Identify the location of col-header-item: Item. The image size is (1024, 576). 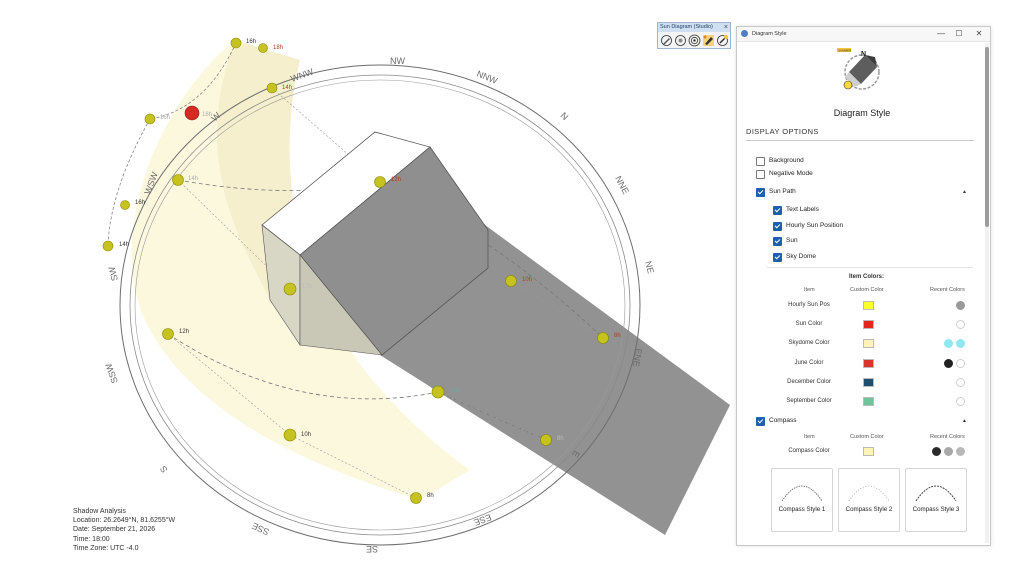
(809, 437).